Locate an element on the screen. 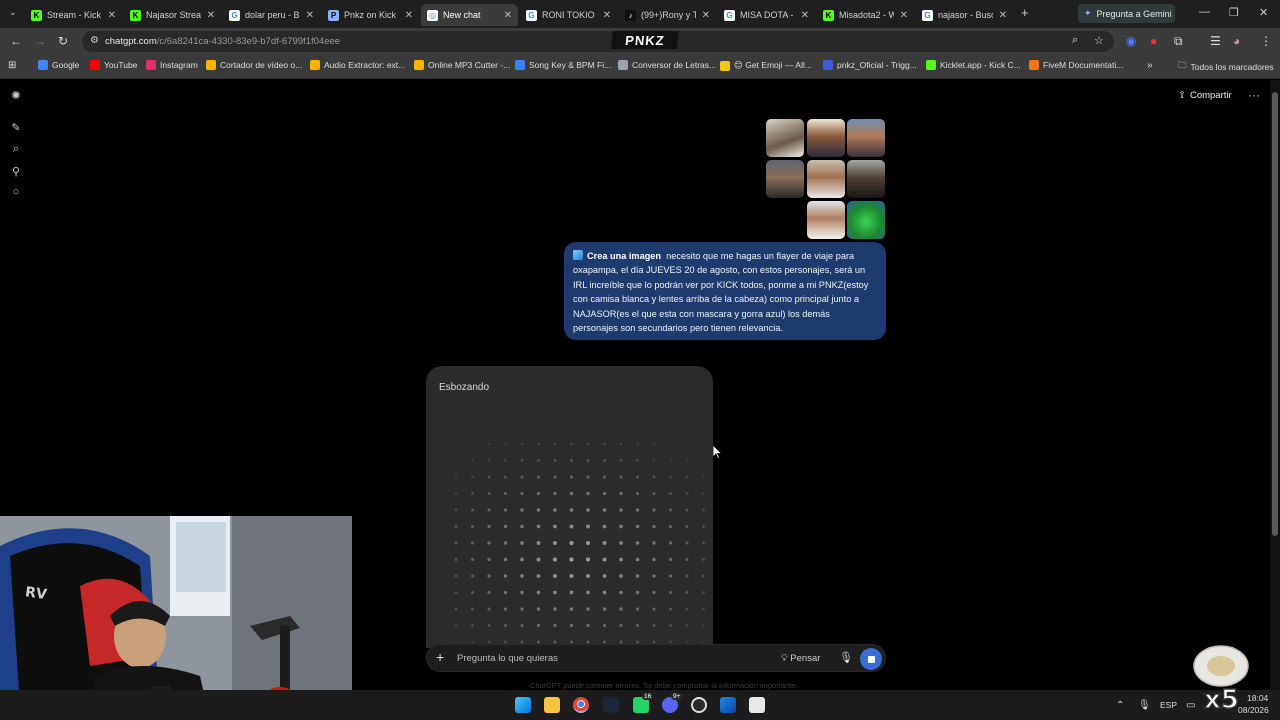 The width and height of the screenshot is (1280, 720). reload-icon: ↻ is located at coordinates (63, 41).